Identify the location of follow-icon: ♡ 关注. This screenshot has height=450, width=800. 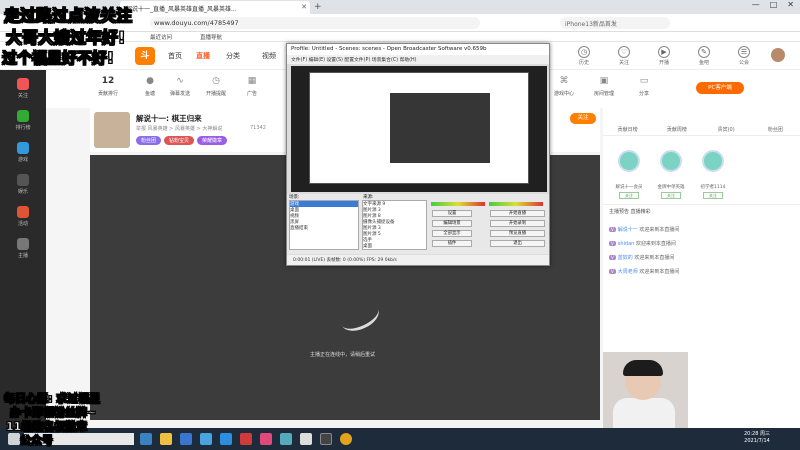
(624, 56).